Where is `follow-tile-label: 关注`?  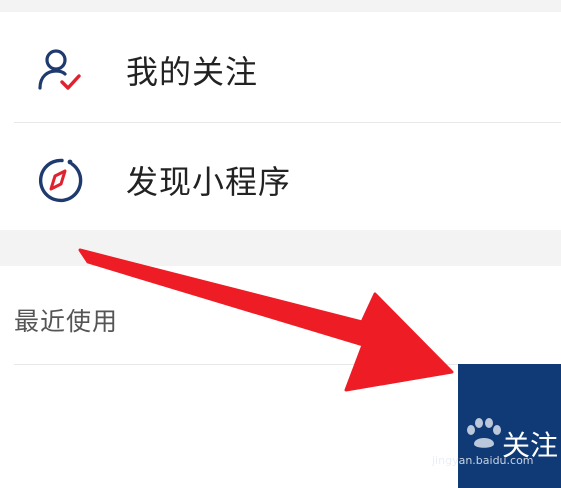 follow-tile-label: 关注 is located at coordinates (530, 445).